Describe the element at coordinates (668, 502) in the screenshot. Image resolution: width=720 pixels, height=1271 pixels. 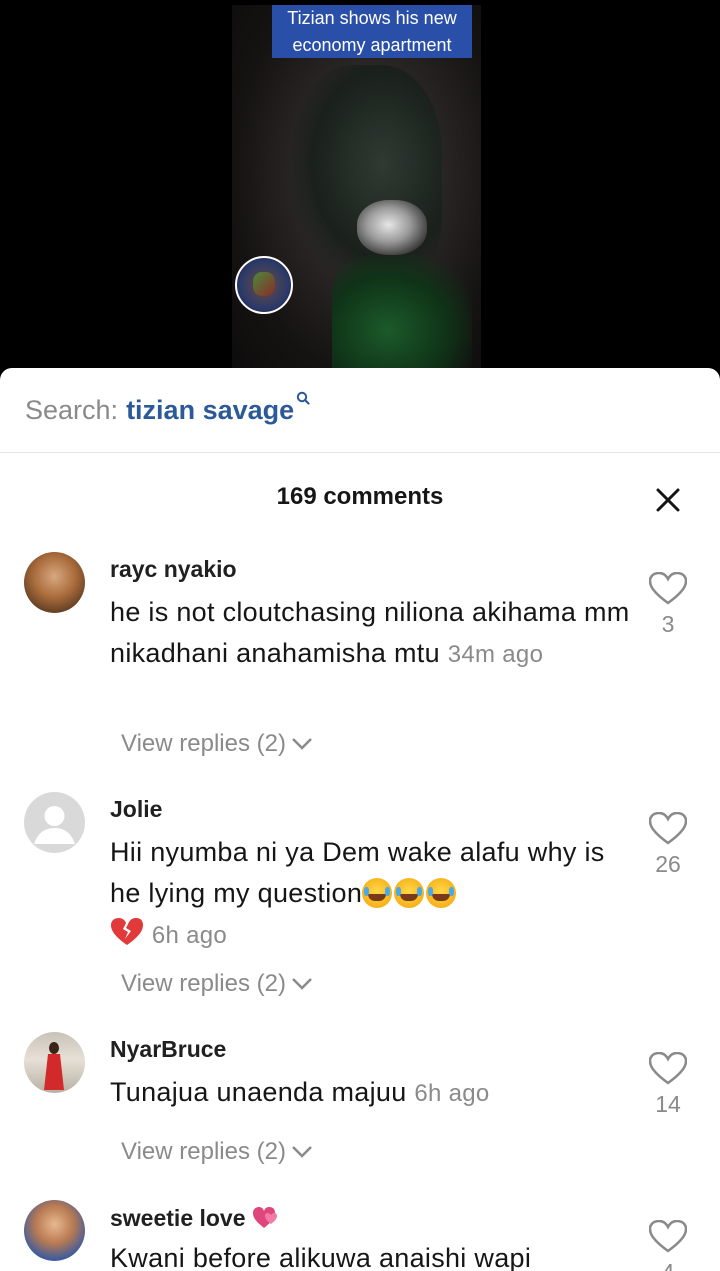
I see `close-icon` at that location.